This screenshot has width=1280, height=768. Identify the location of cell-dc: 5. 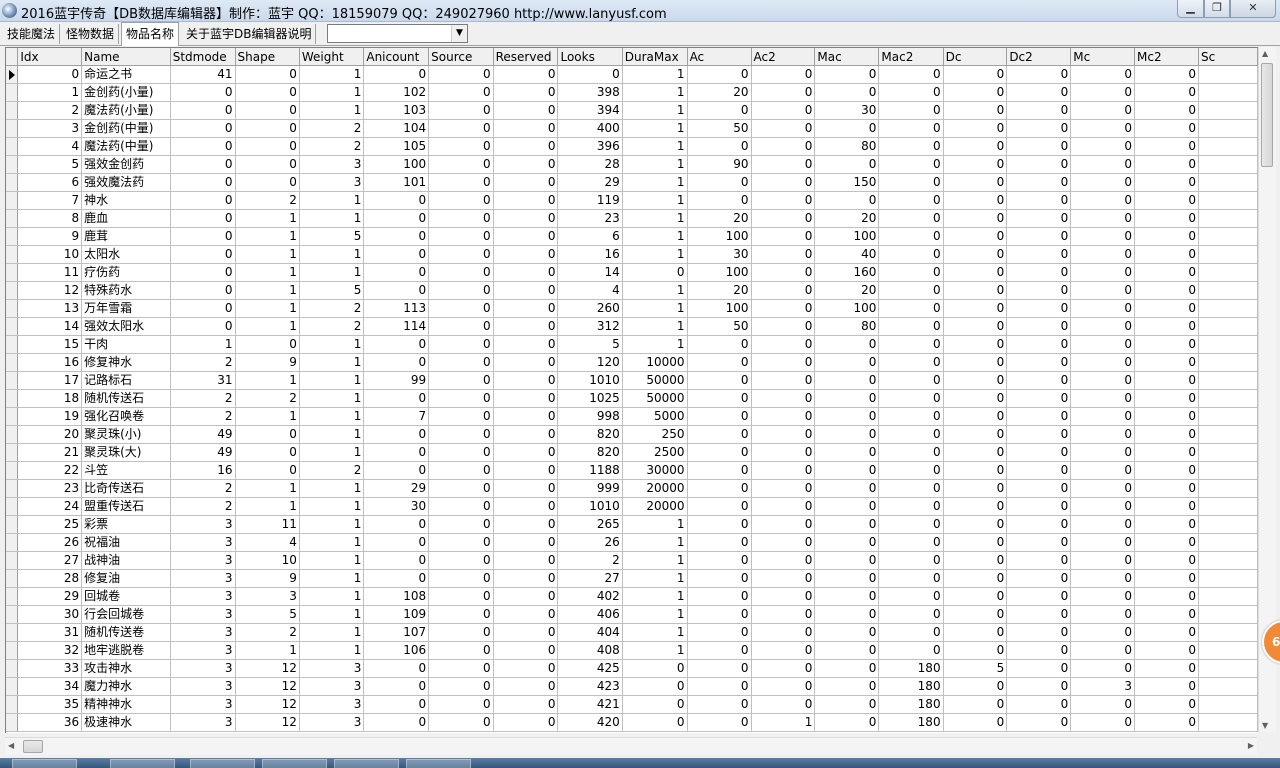
(975, 668).